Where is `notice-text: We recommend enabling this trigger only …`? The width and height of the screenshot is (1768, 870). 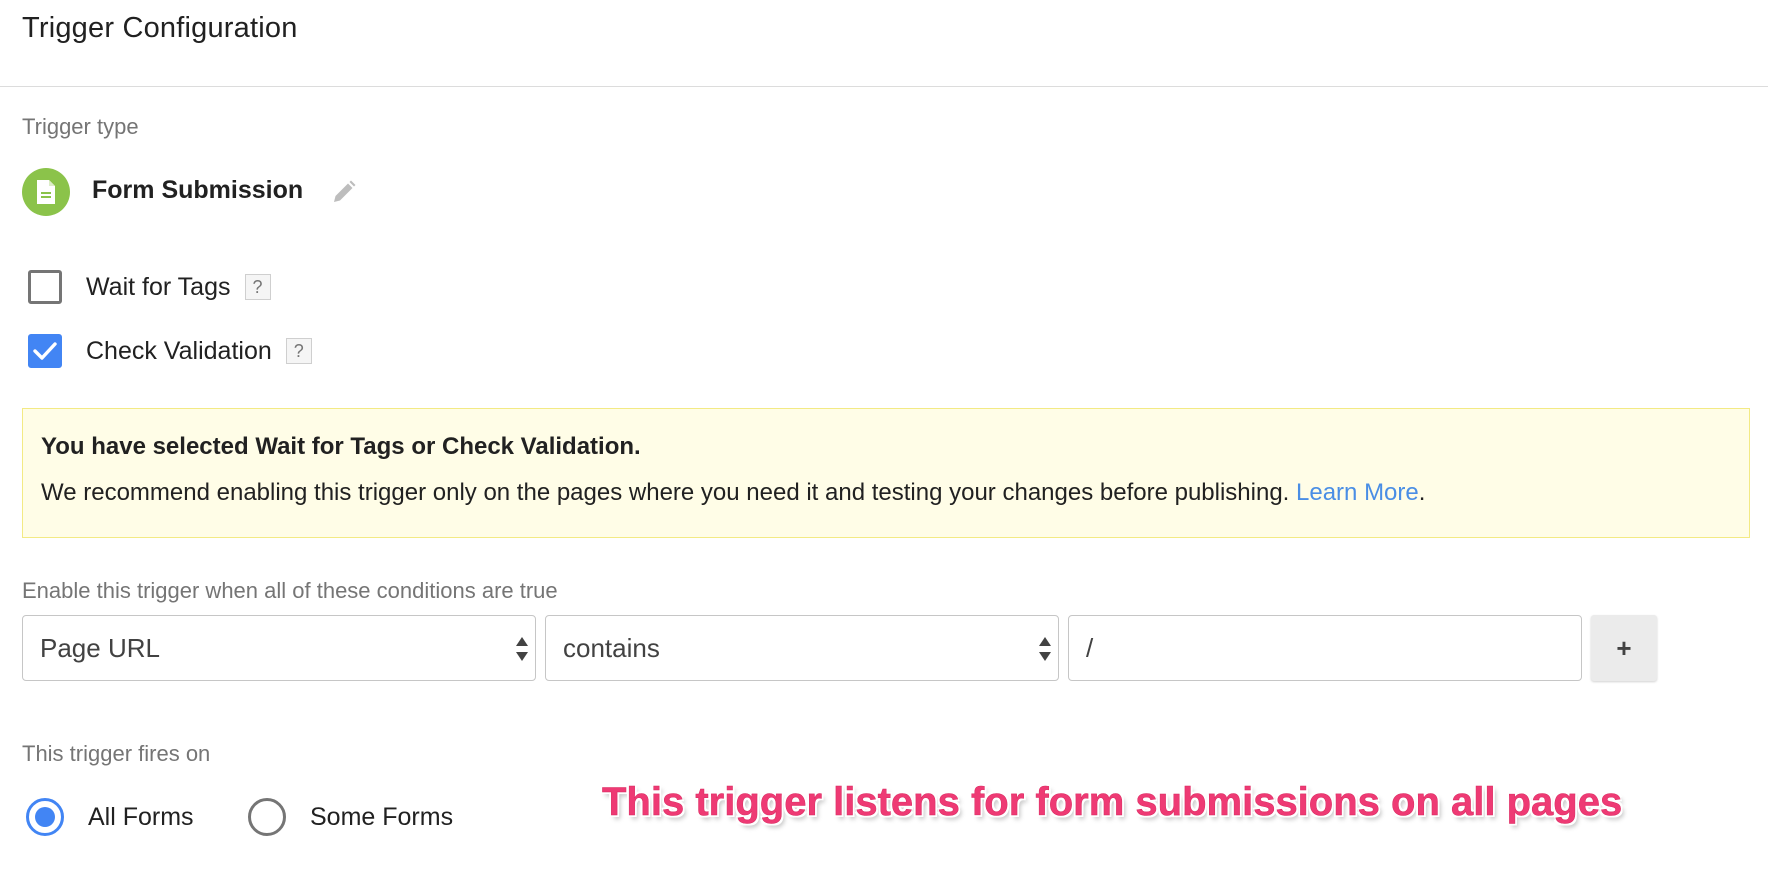
notice-text: We recommend enabling this trigger only … is located at coordinates (665, 492).